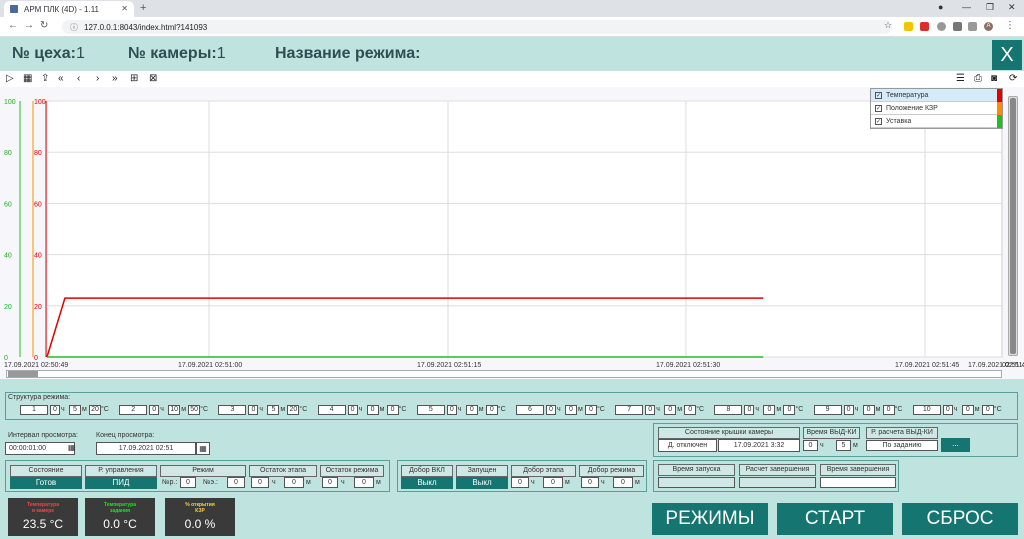  Describe the element at coordinates (1010, 25) in the screenshot. I see `browser-menu-icon: ⋮` at that location.